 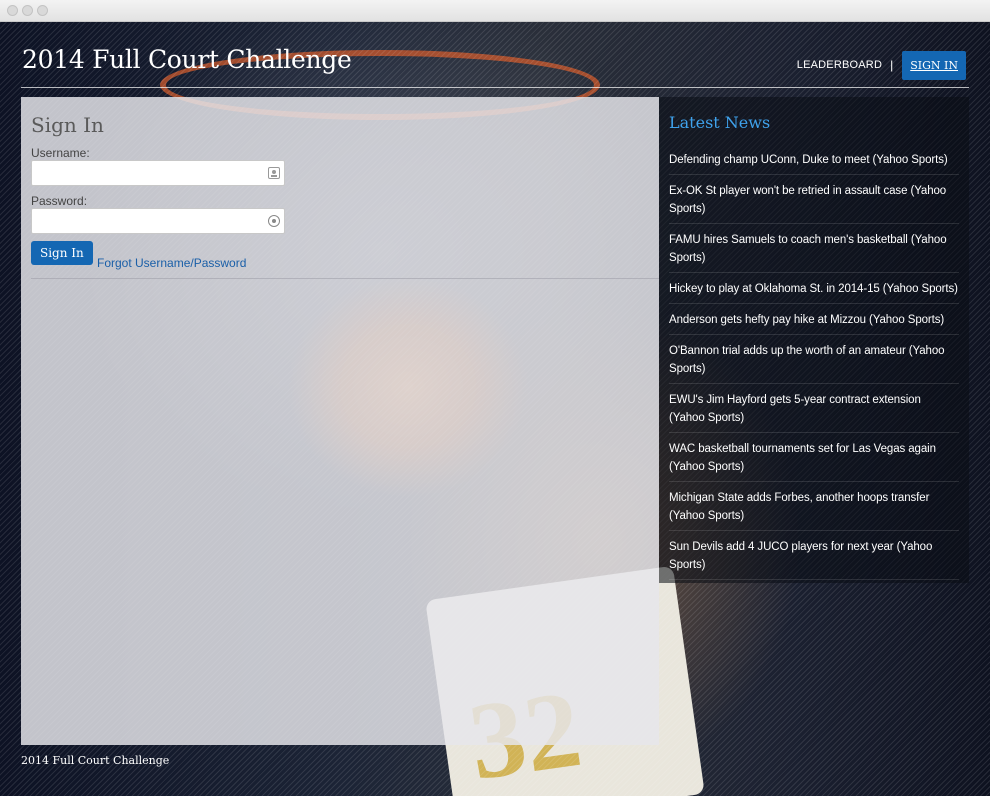 I want to click on nav-signin-button: SIGN IN, so click(x=934, y=65).